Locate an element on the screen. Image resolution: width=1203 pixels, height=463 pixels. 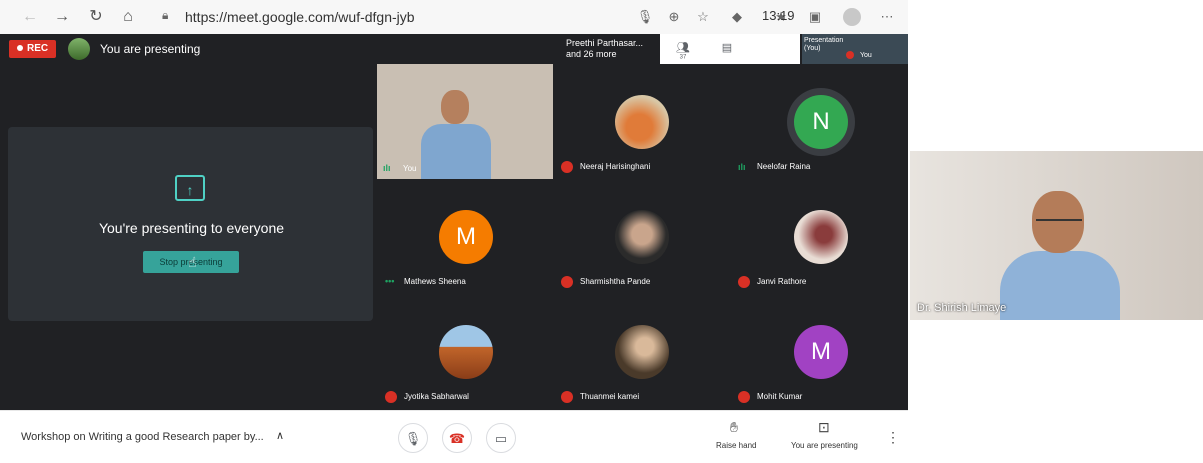
self-view-title-line1: Presentation is located at coordinates (824, 40).